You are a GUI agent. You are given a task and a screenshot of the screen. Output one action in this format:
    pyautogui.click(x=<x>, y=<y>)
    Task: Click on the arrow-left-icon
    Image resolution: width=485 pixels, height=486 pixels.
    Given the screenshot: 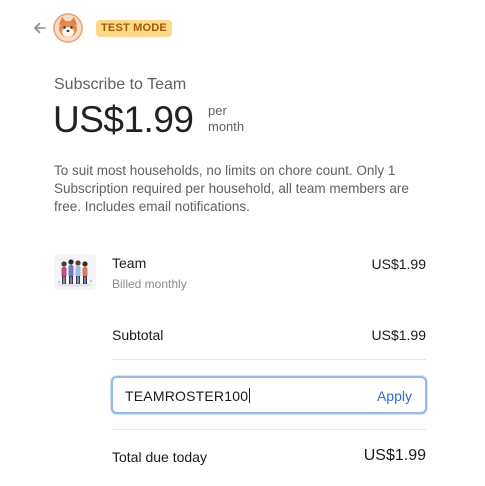 What is the action you would take?
    pyautogui.click(x=40, y=28)
    